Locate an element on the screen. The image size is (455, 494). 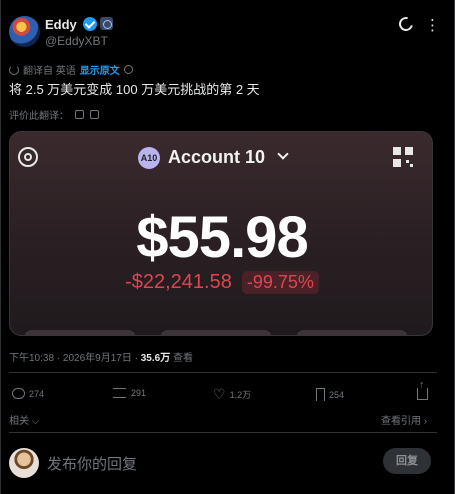
show-original-link: 显示原文 is located at coordinates (100, 69).